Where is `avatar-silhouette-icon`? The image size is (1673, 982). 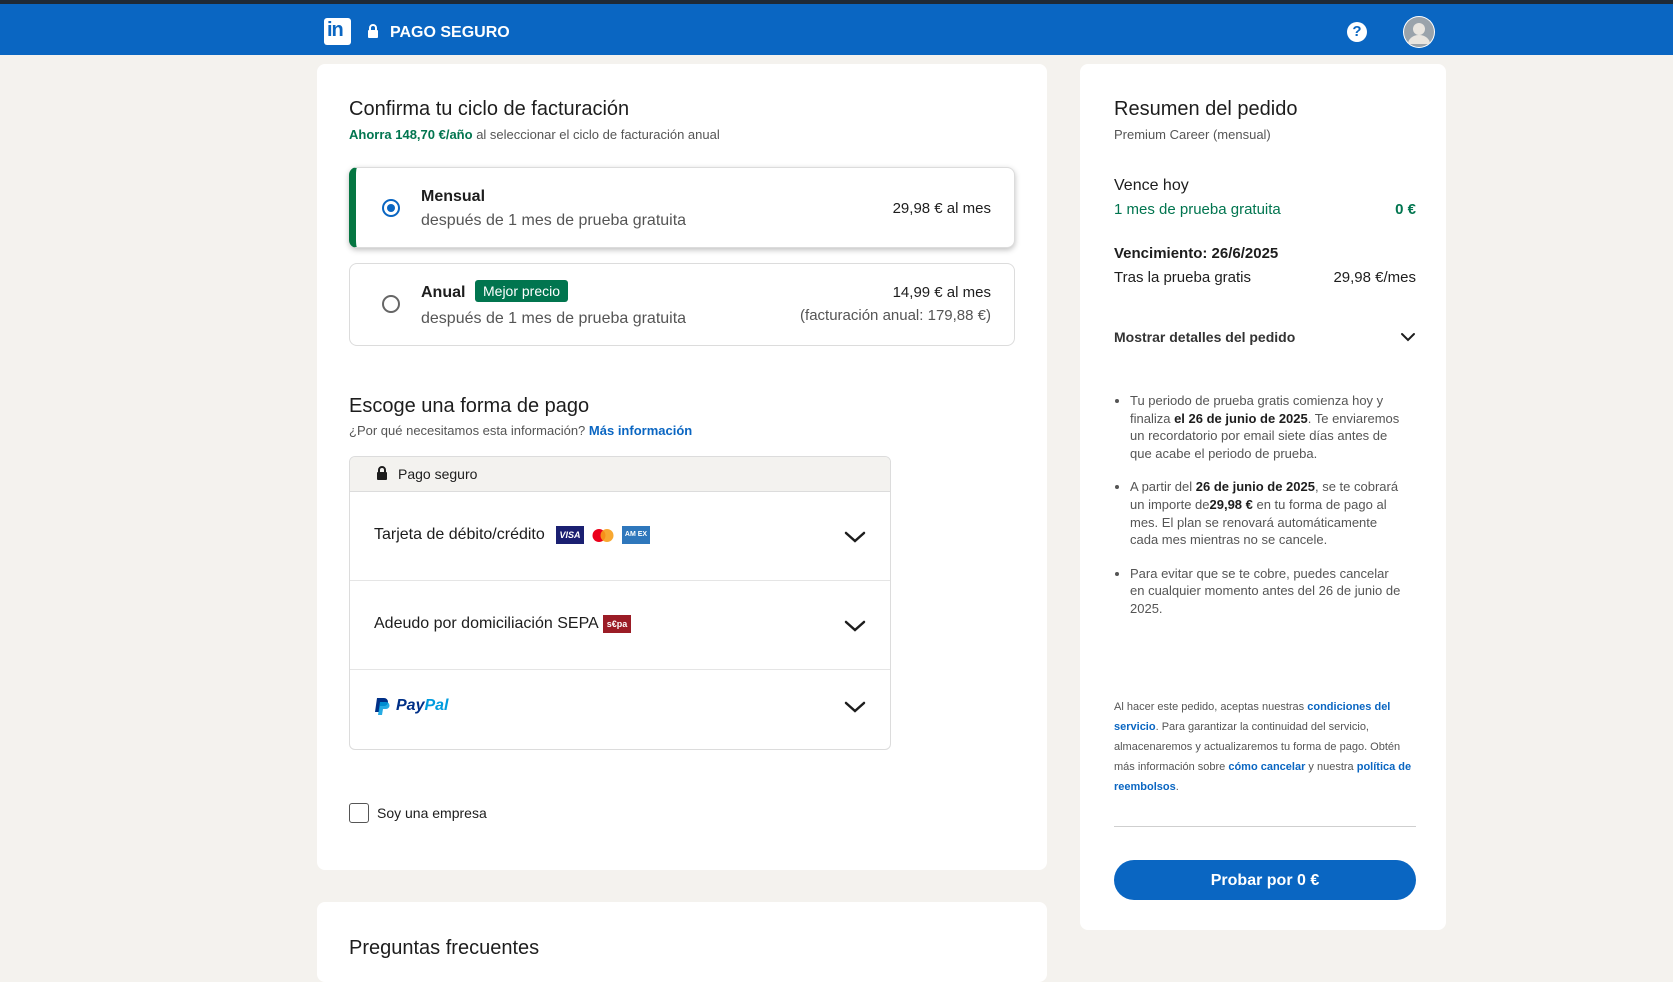
avatar-silhouette-icon is located at coordinates (1419, 32).